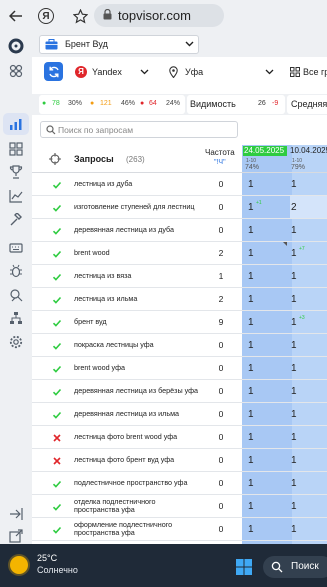 This screenshot has width=327, height=587. What do you see at coordinates (53, 71) in the screenshot?
I see `refresh-button` at bounding box center [53, 71].